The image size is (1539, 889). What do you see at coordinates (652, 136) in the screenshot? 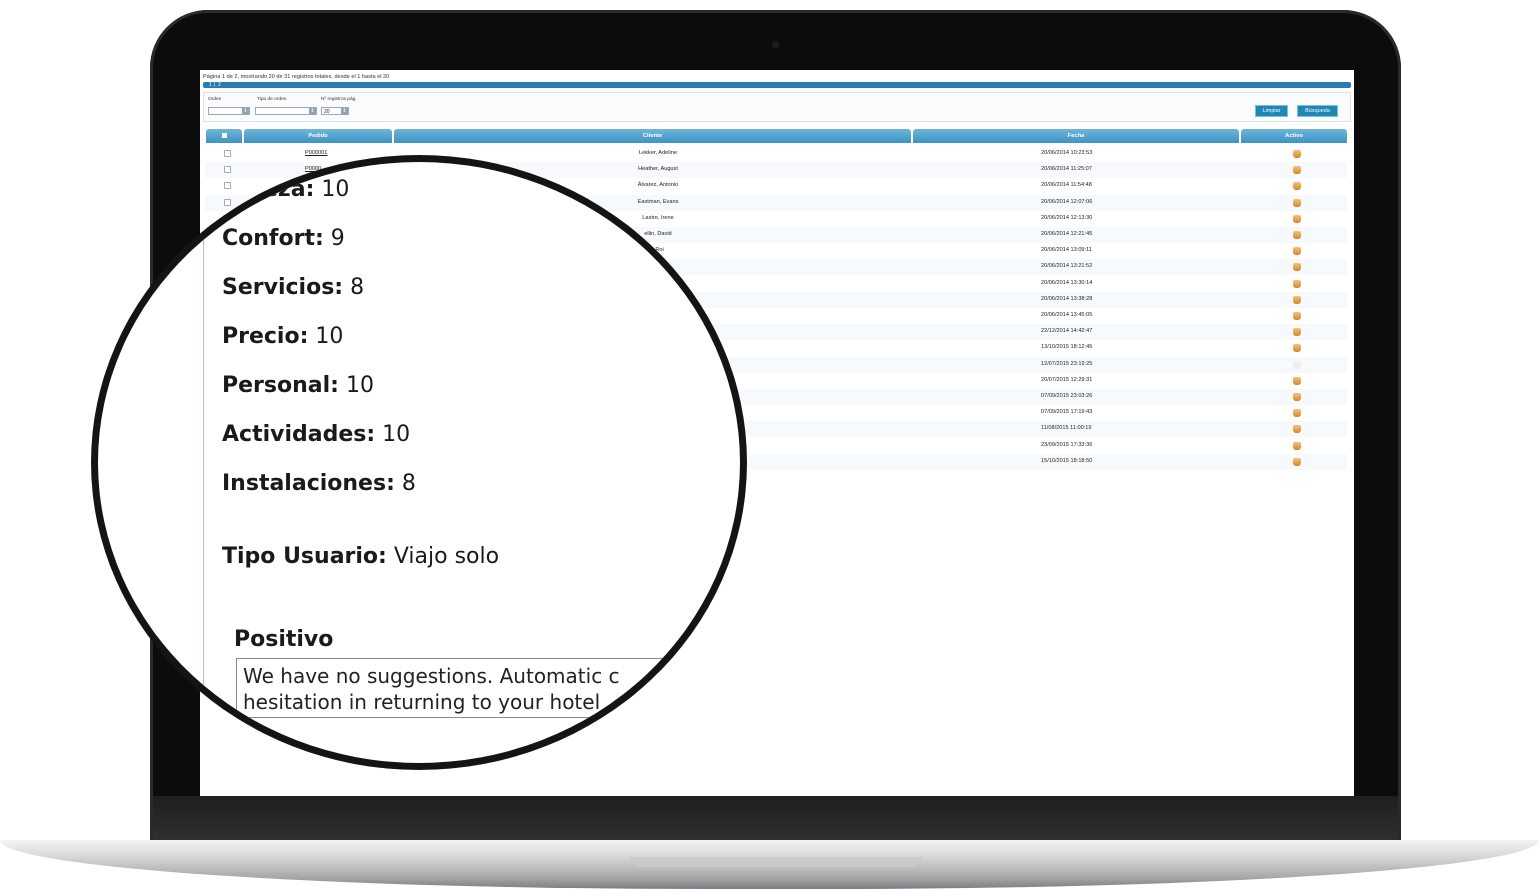
I see `column-header-cliente: Cliente` at bounding box center [652, 136].